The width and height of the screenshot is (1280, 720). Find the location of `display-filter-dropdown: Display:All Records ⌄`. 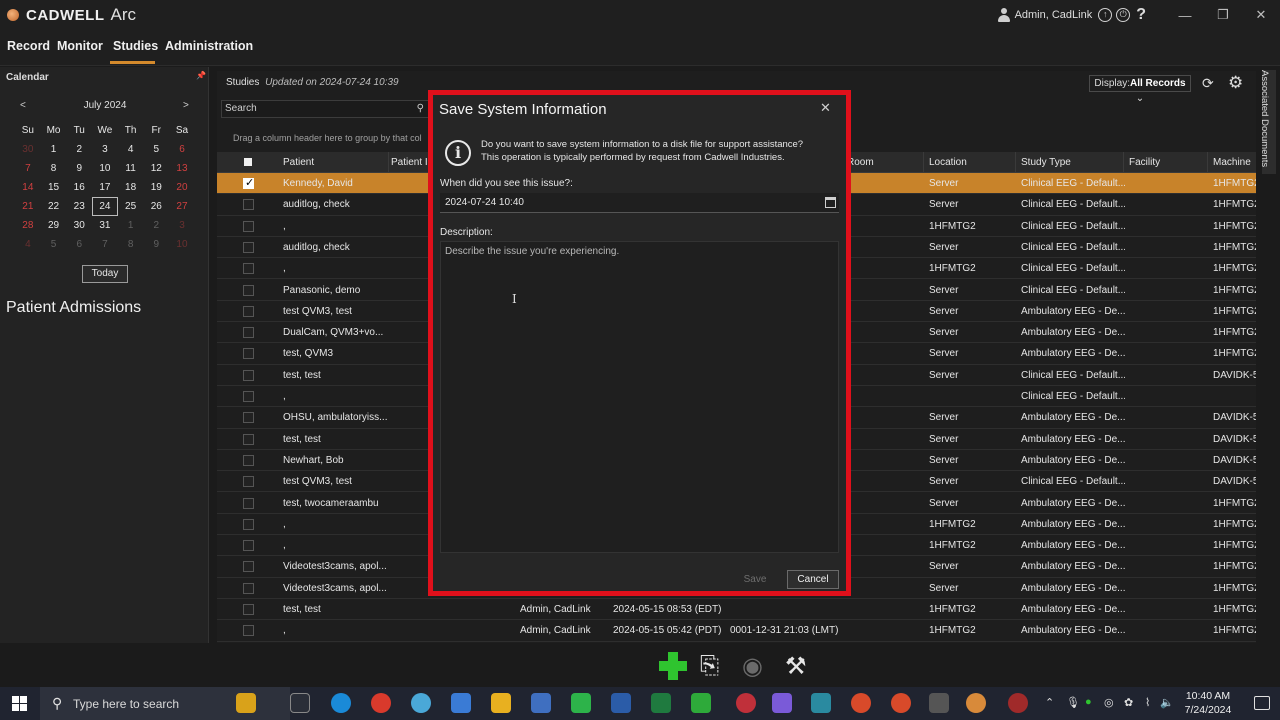

display-filter-dropdown: Display:All Records ⌄ is located at coordinates (1140, 89).